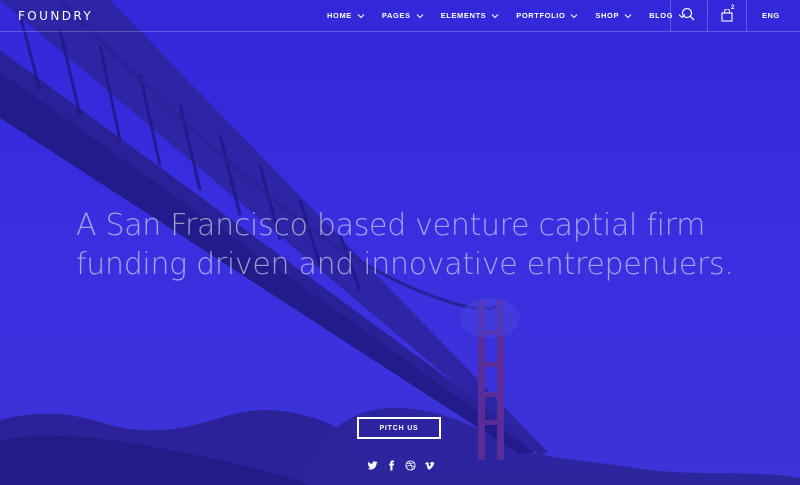 This screenshot has height=485, width=800. What do you see at coordinates (339, 15) in the screenshot?
I see `nav-item-label: HOME` at bounding box center [339, 15].